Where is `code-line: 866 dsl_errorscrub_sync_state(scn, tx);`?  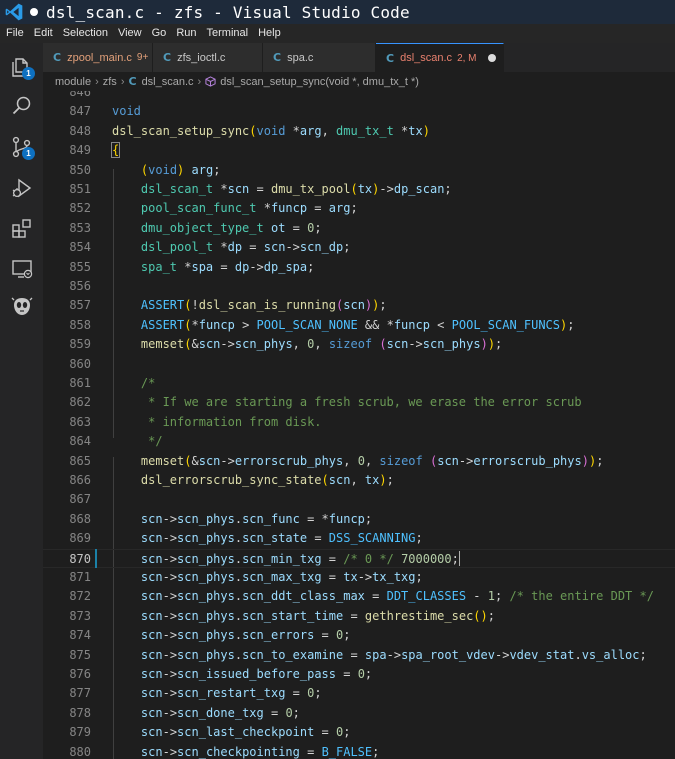 code-line: 866 dsl_errorscrub_sync_state(scn, tx); is located at coordinates (359, 480).